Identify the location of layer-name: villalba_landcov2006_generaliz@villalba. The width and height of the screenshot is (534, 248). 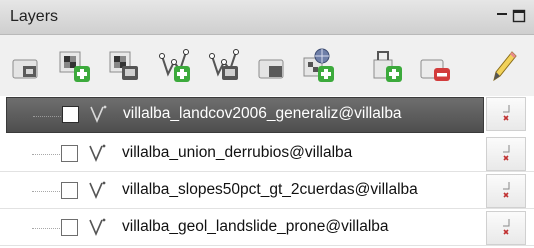
(262, 113).